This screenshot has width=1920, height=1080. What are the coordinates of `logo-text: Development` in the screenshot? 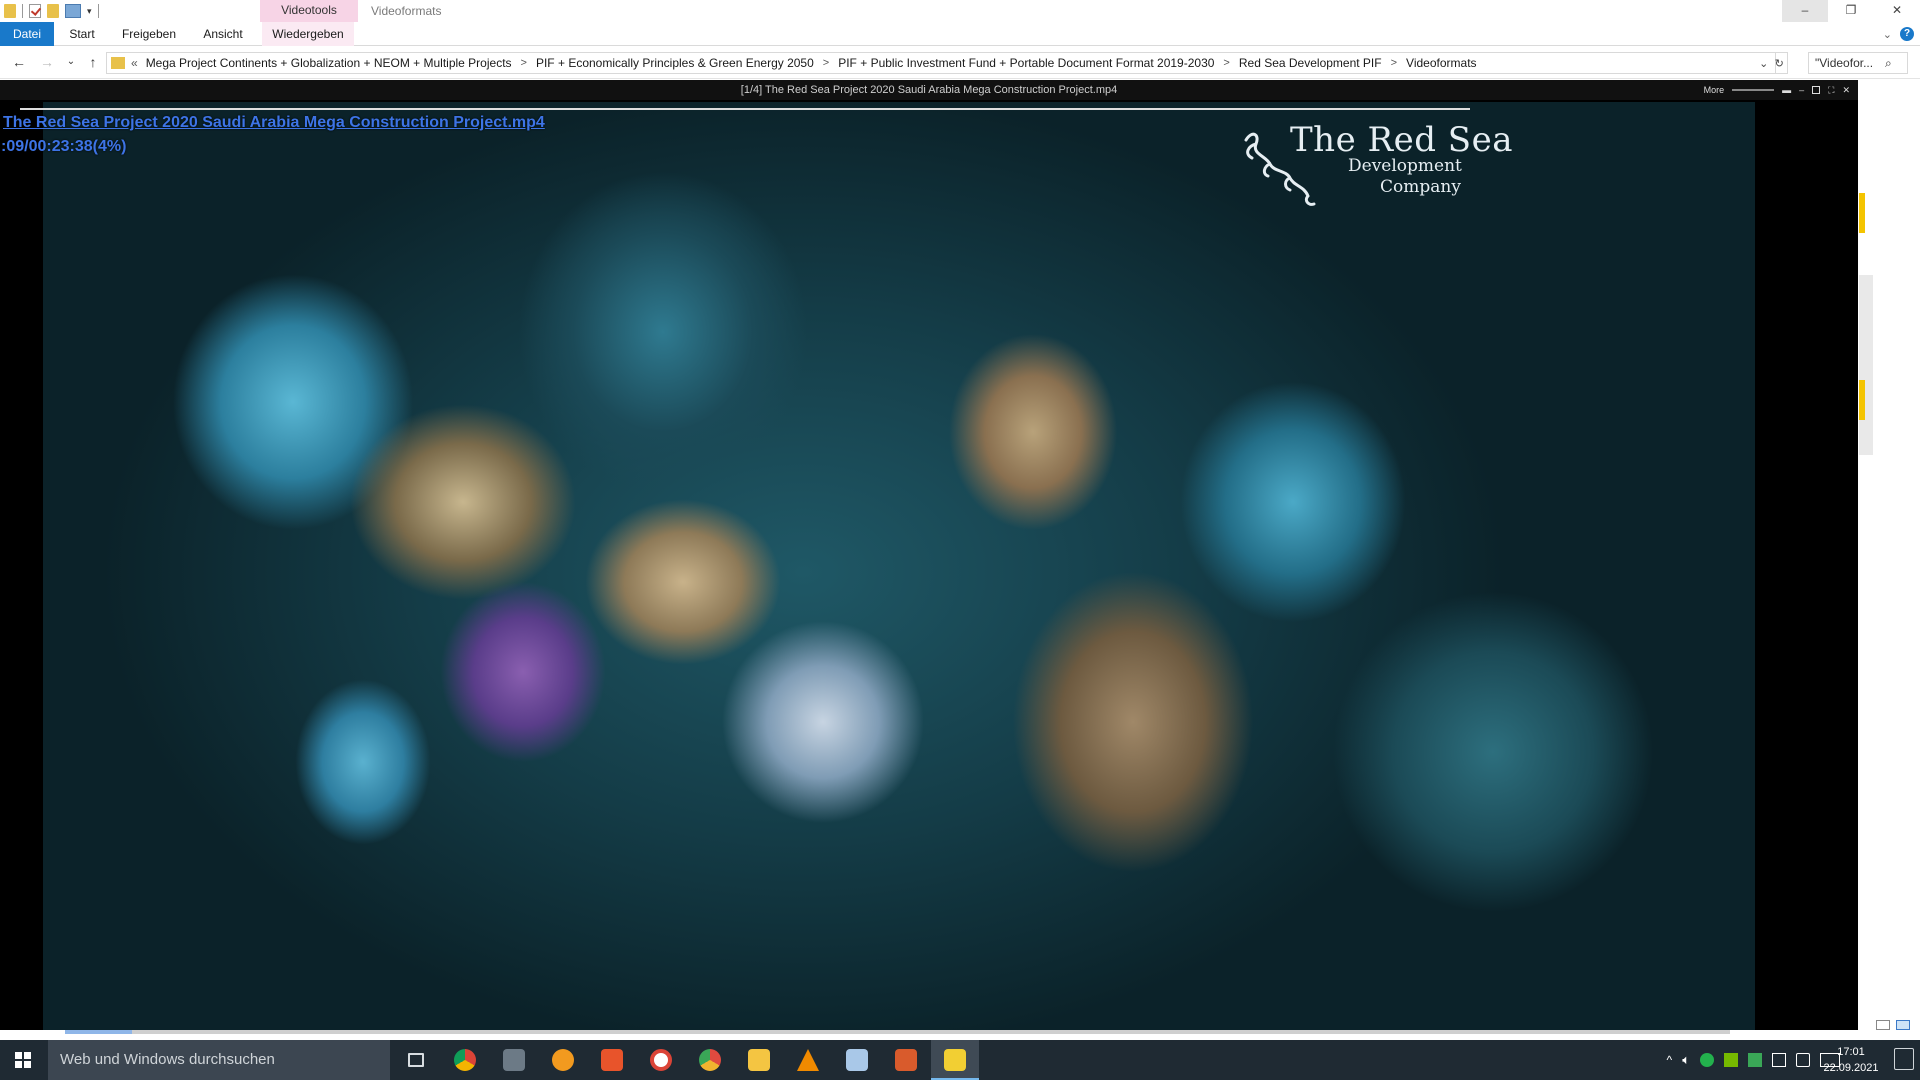 It's located at (1405, 166).